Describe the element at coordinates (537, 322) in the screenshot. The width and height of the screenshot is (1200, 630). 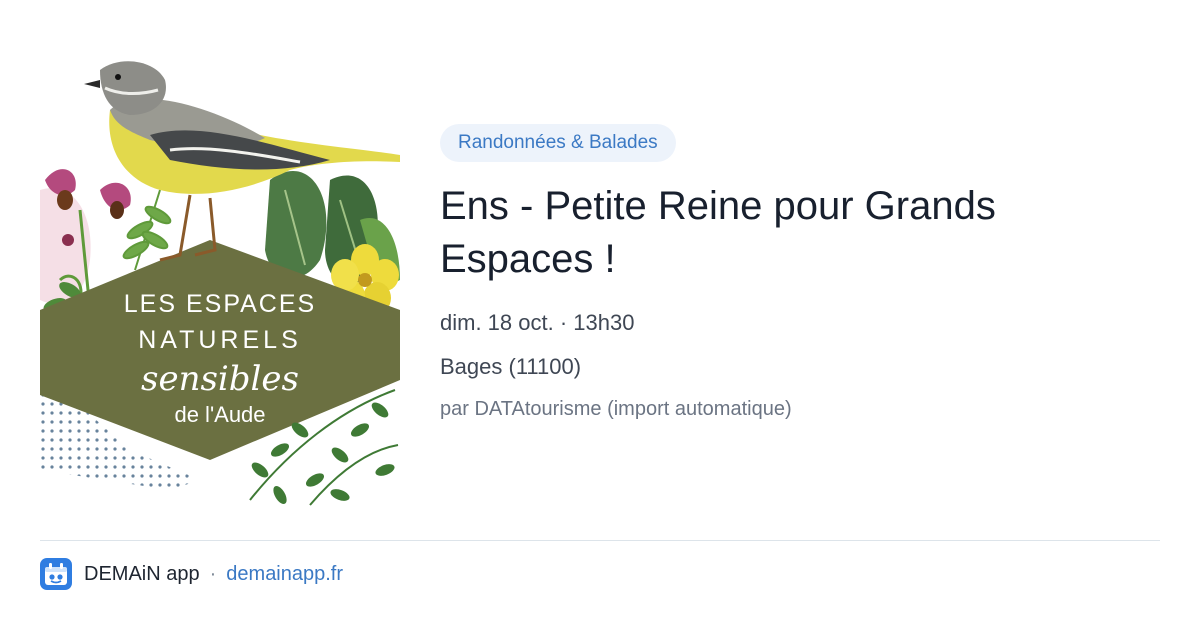
I see `event-datetime: dim. 18 oct. · 13h30` at that location.